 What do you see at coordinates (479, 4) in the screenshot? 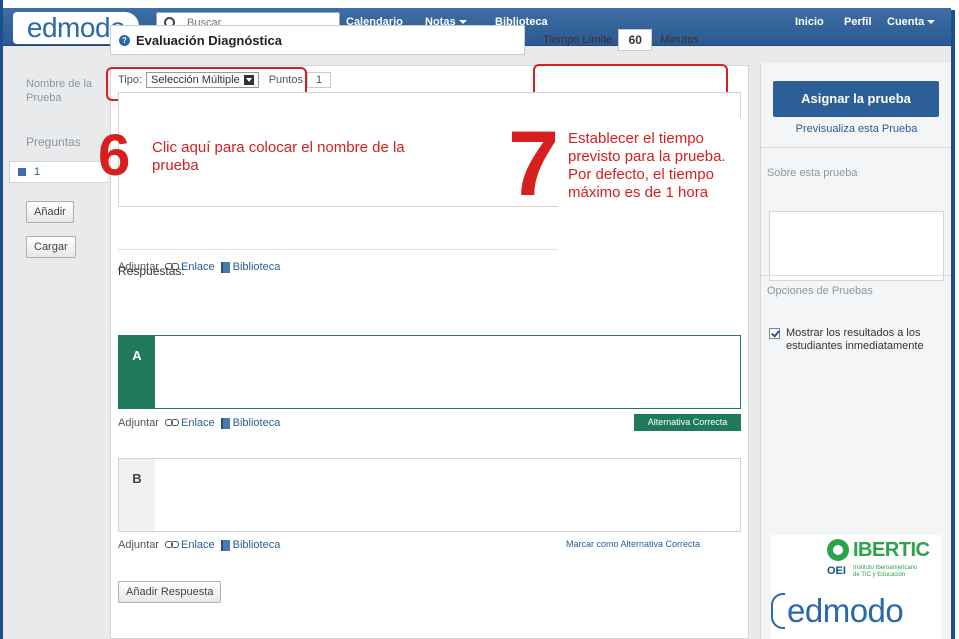
I see `frame-top` at bounding box center [479, 4].